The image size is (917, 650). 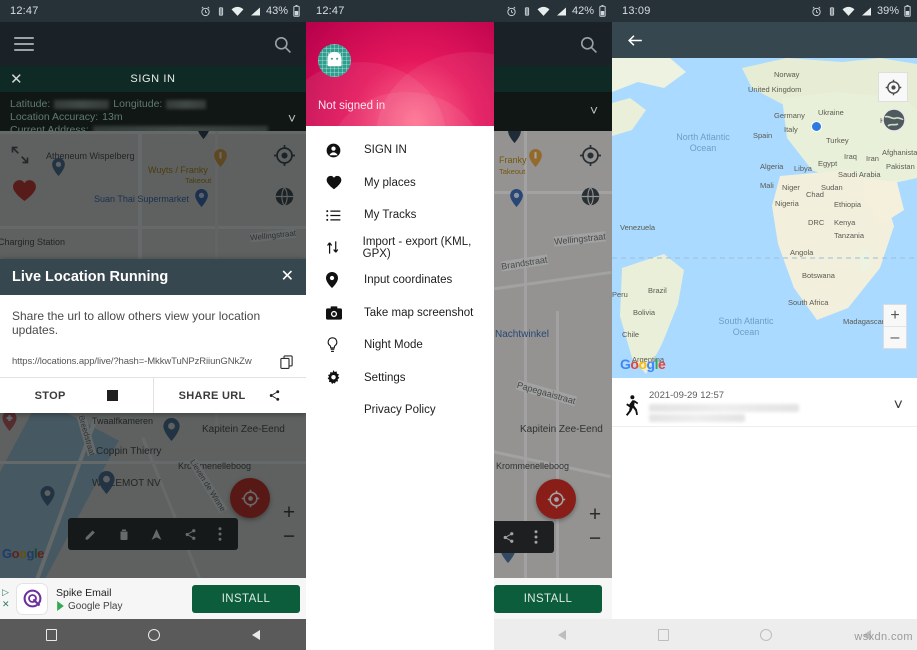 I want to click on stop-label: STOP, so click(x=50, y=395).